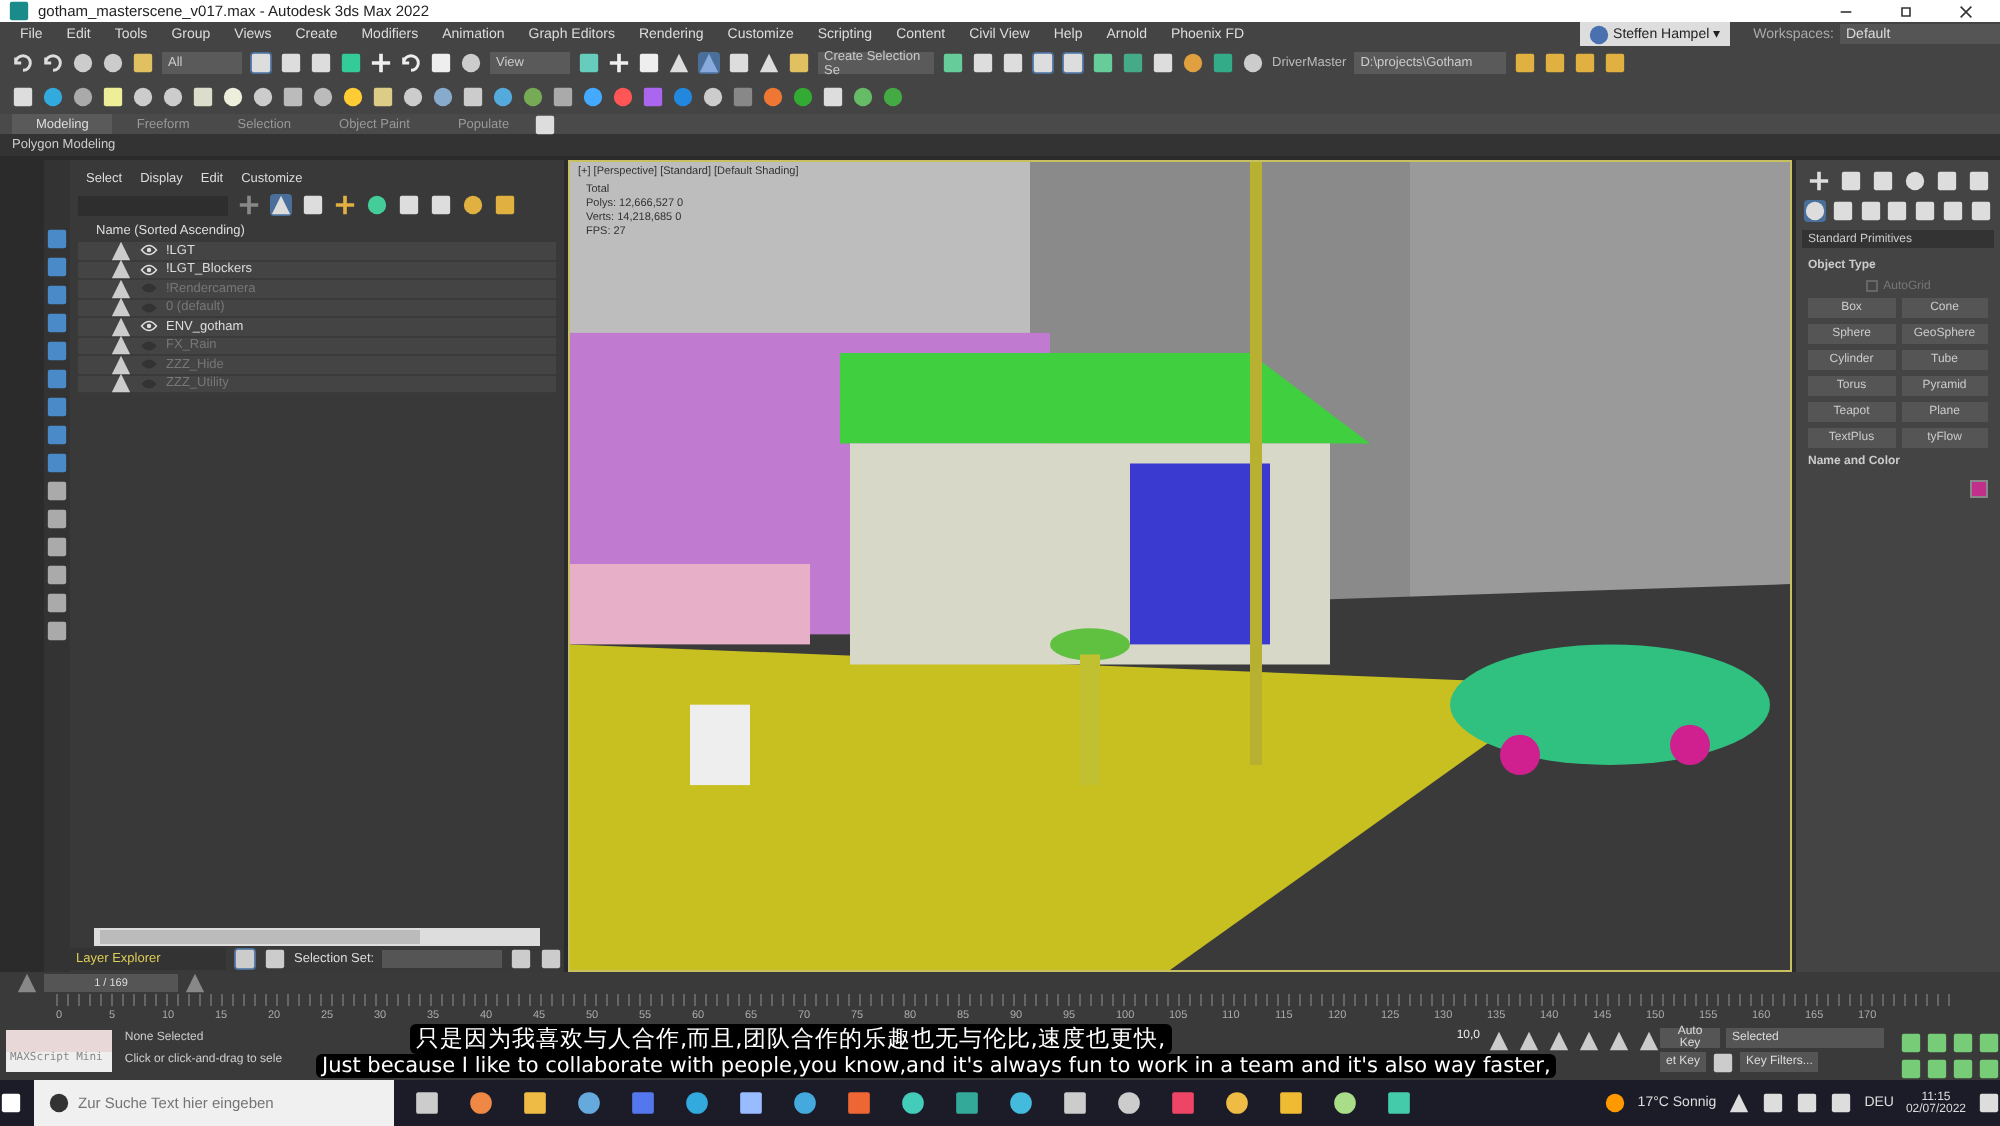 The image size is (2000, 1126). Describe the element at coordinates (1598, 34) in the screenshot. I see `user-icon` at that location.